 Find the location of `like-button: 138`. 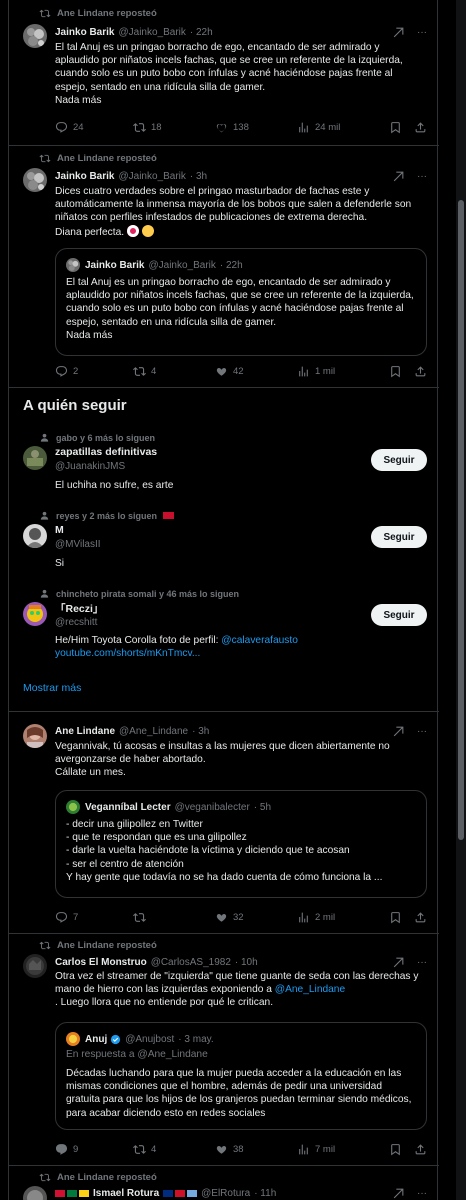

like-button: 138 is located at coordinates (256, 127).